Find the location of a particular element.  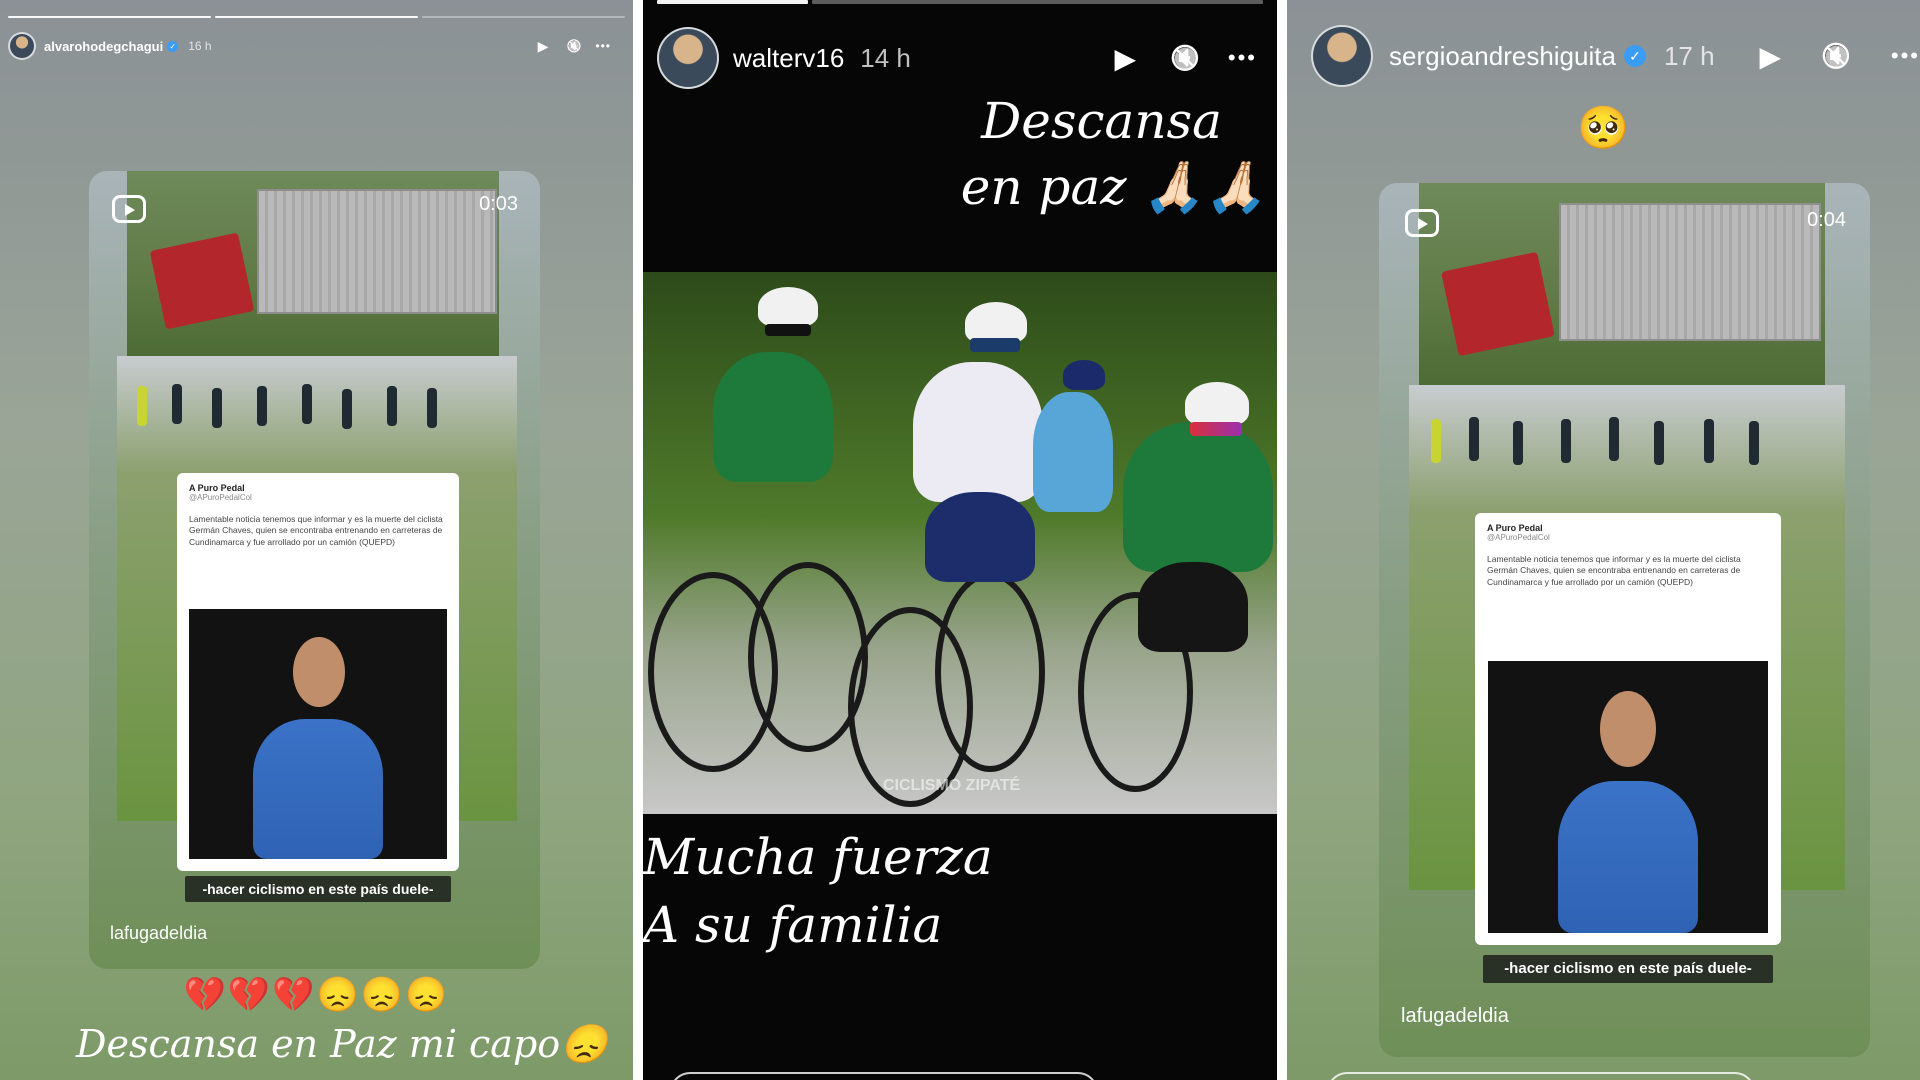

post-time: 16 h is located at coordinates (200, 46).